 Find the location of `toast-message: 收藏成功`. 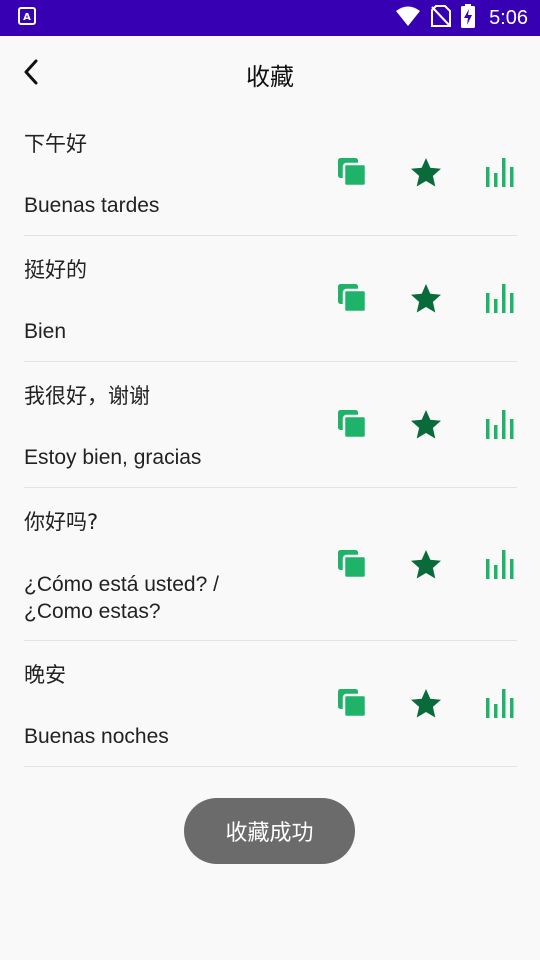

toast-message: 收藏成功 is located at coordinates (269, 831).